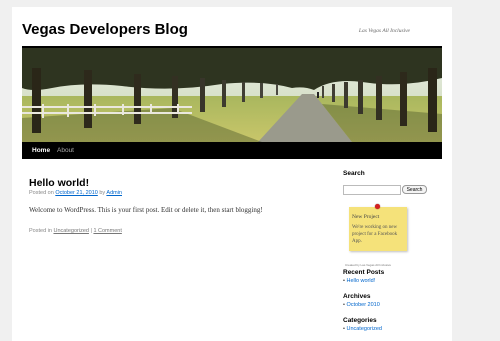 The height and width of the screenshot is (341, 500). What do you see at coordinates (40, 231) in the screenshot?
I see `post-posted-in: Posted in` at bounding box center [40, 231].